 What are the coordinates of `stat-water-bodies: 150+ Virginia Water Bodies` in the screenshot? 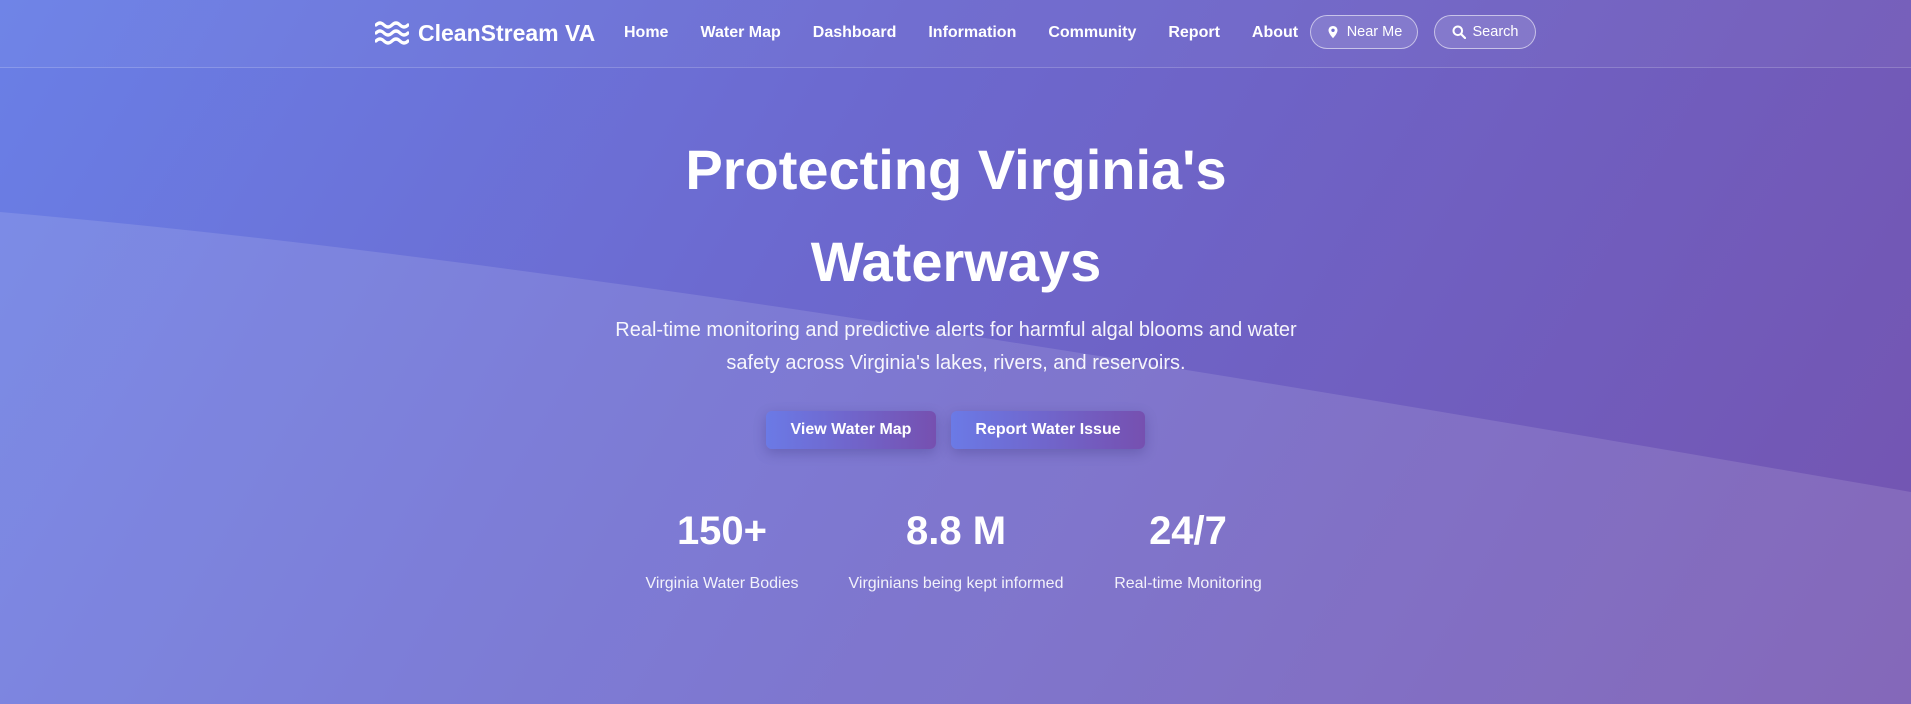 It's located at (722, 550).